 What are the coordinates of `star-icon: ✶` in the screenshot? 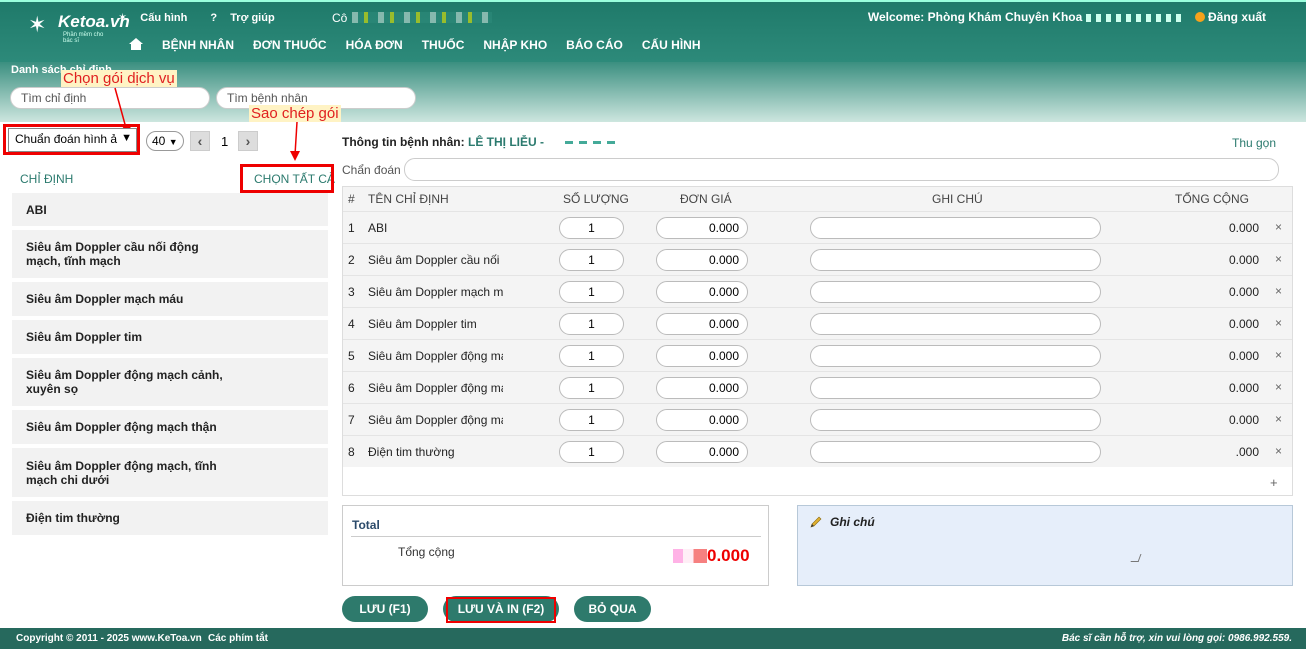 It's located at (124, 18).